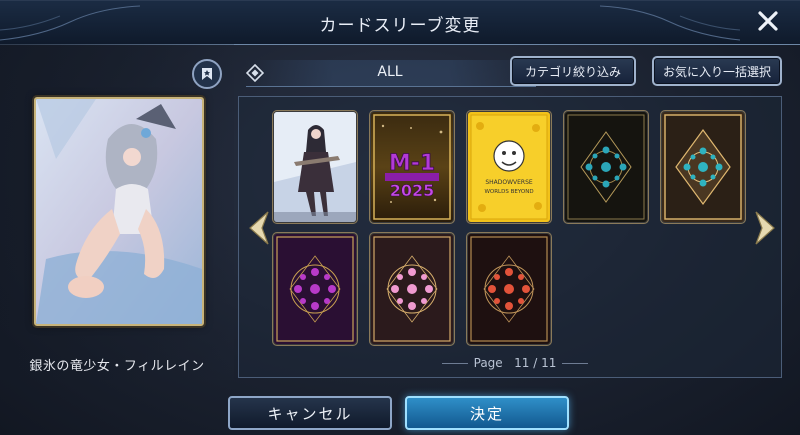 Image resolution: width=800 pixels, height=435 pixels. Describe the element at coordinates (508, 192) in the screenshot. I see `worlds-bottom-text: WORLDS BEYOND` at that location.